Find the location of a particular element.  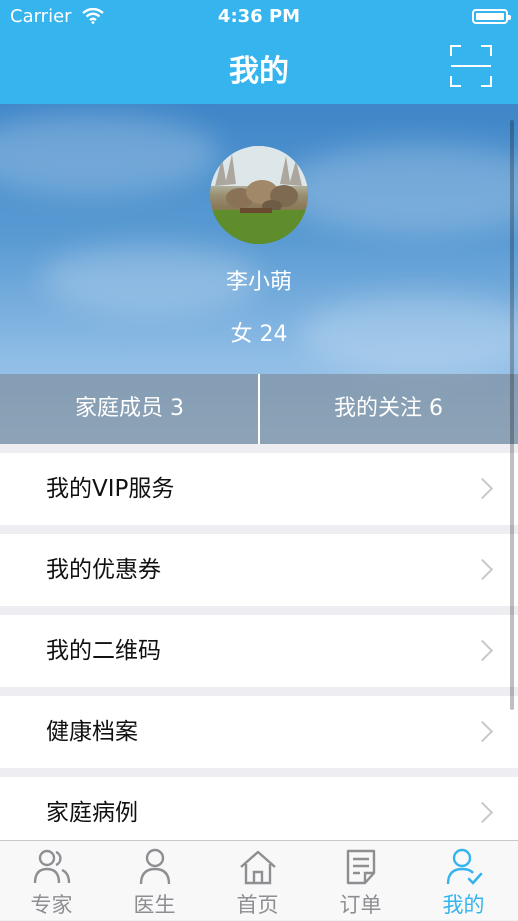

battery-icon is located at coordinates (491, 16).